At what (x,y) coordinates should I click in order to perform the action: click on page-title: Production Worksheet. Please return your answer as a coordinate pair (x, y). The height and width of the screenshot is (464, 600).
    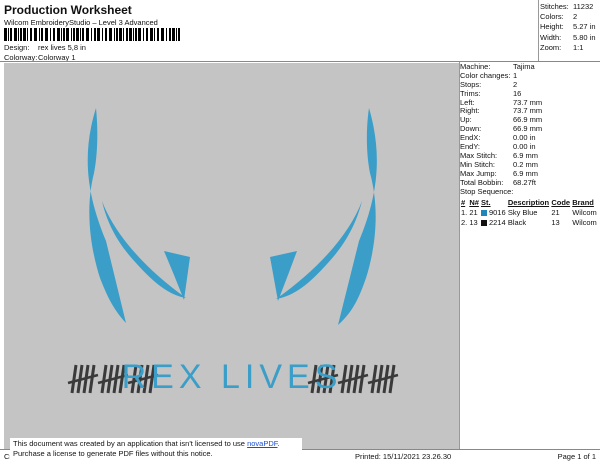
    Looking at the image, I should click on (68, 10).